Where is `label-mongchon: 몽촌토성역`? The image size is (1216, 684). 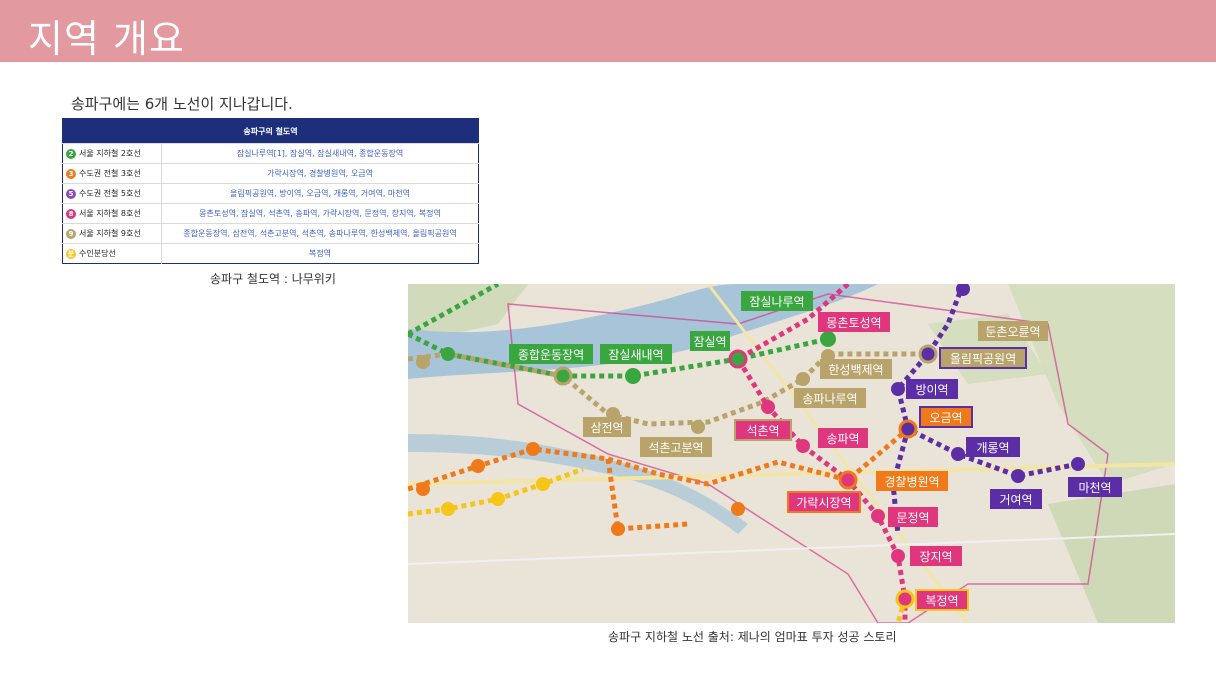
label-mongchon: 몽촌토성역 is located at coordinates (853, 323).